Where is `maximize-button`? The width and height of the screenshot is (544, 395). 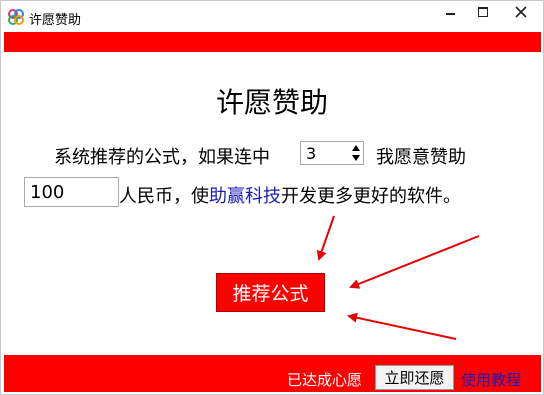
maximize-button is located at coordinates (483, 12).